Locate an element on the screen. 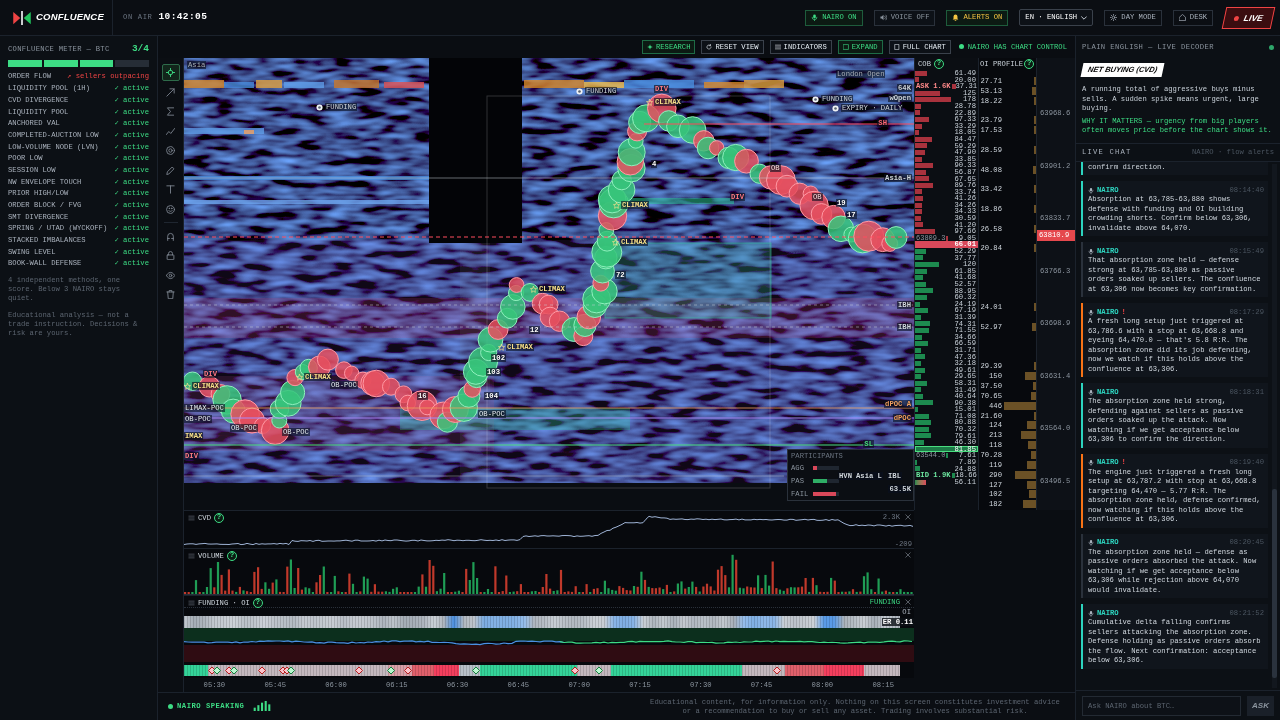 The width and height of the screenshot is (1280, 720). crosshair-icon is located at coordinates (170, 72).